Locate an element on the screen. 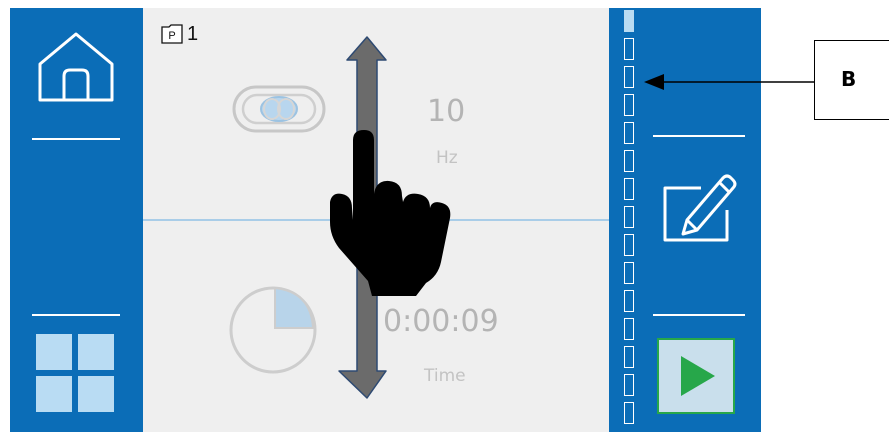 The height and width of the screenshot is (432, 889). home-icon is located at coordinates (76, 67).